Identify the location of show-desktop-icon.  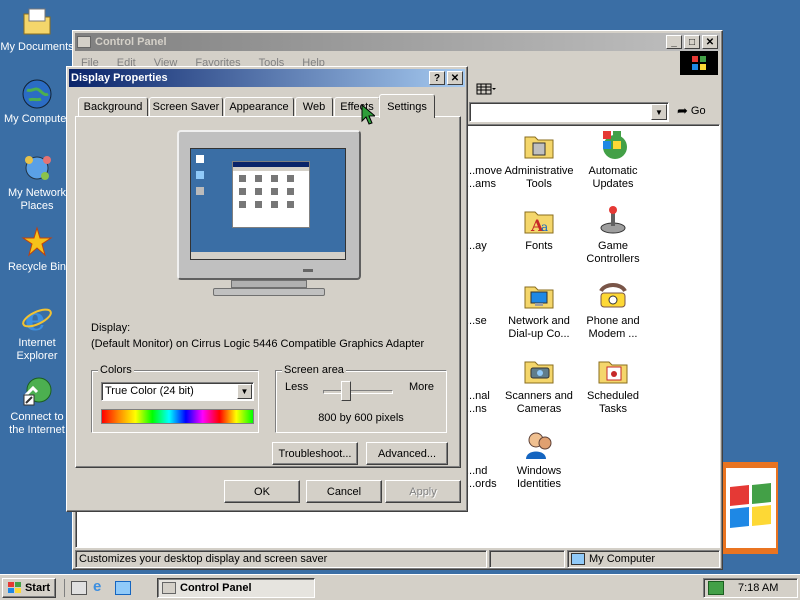
(79, 588).